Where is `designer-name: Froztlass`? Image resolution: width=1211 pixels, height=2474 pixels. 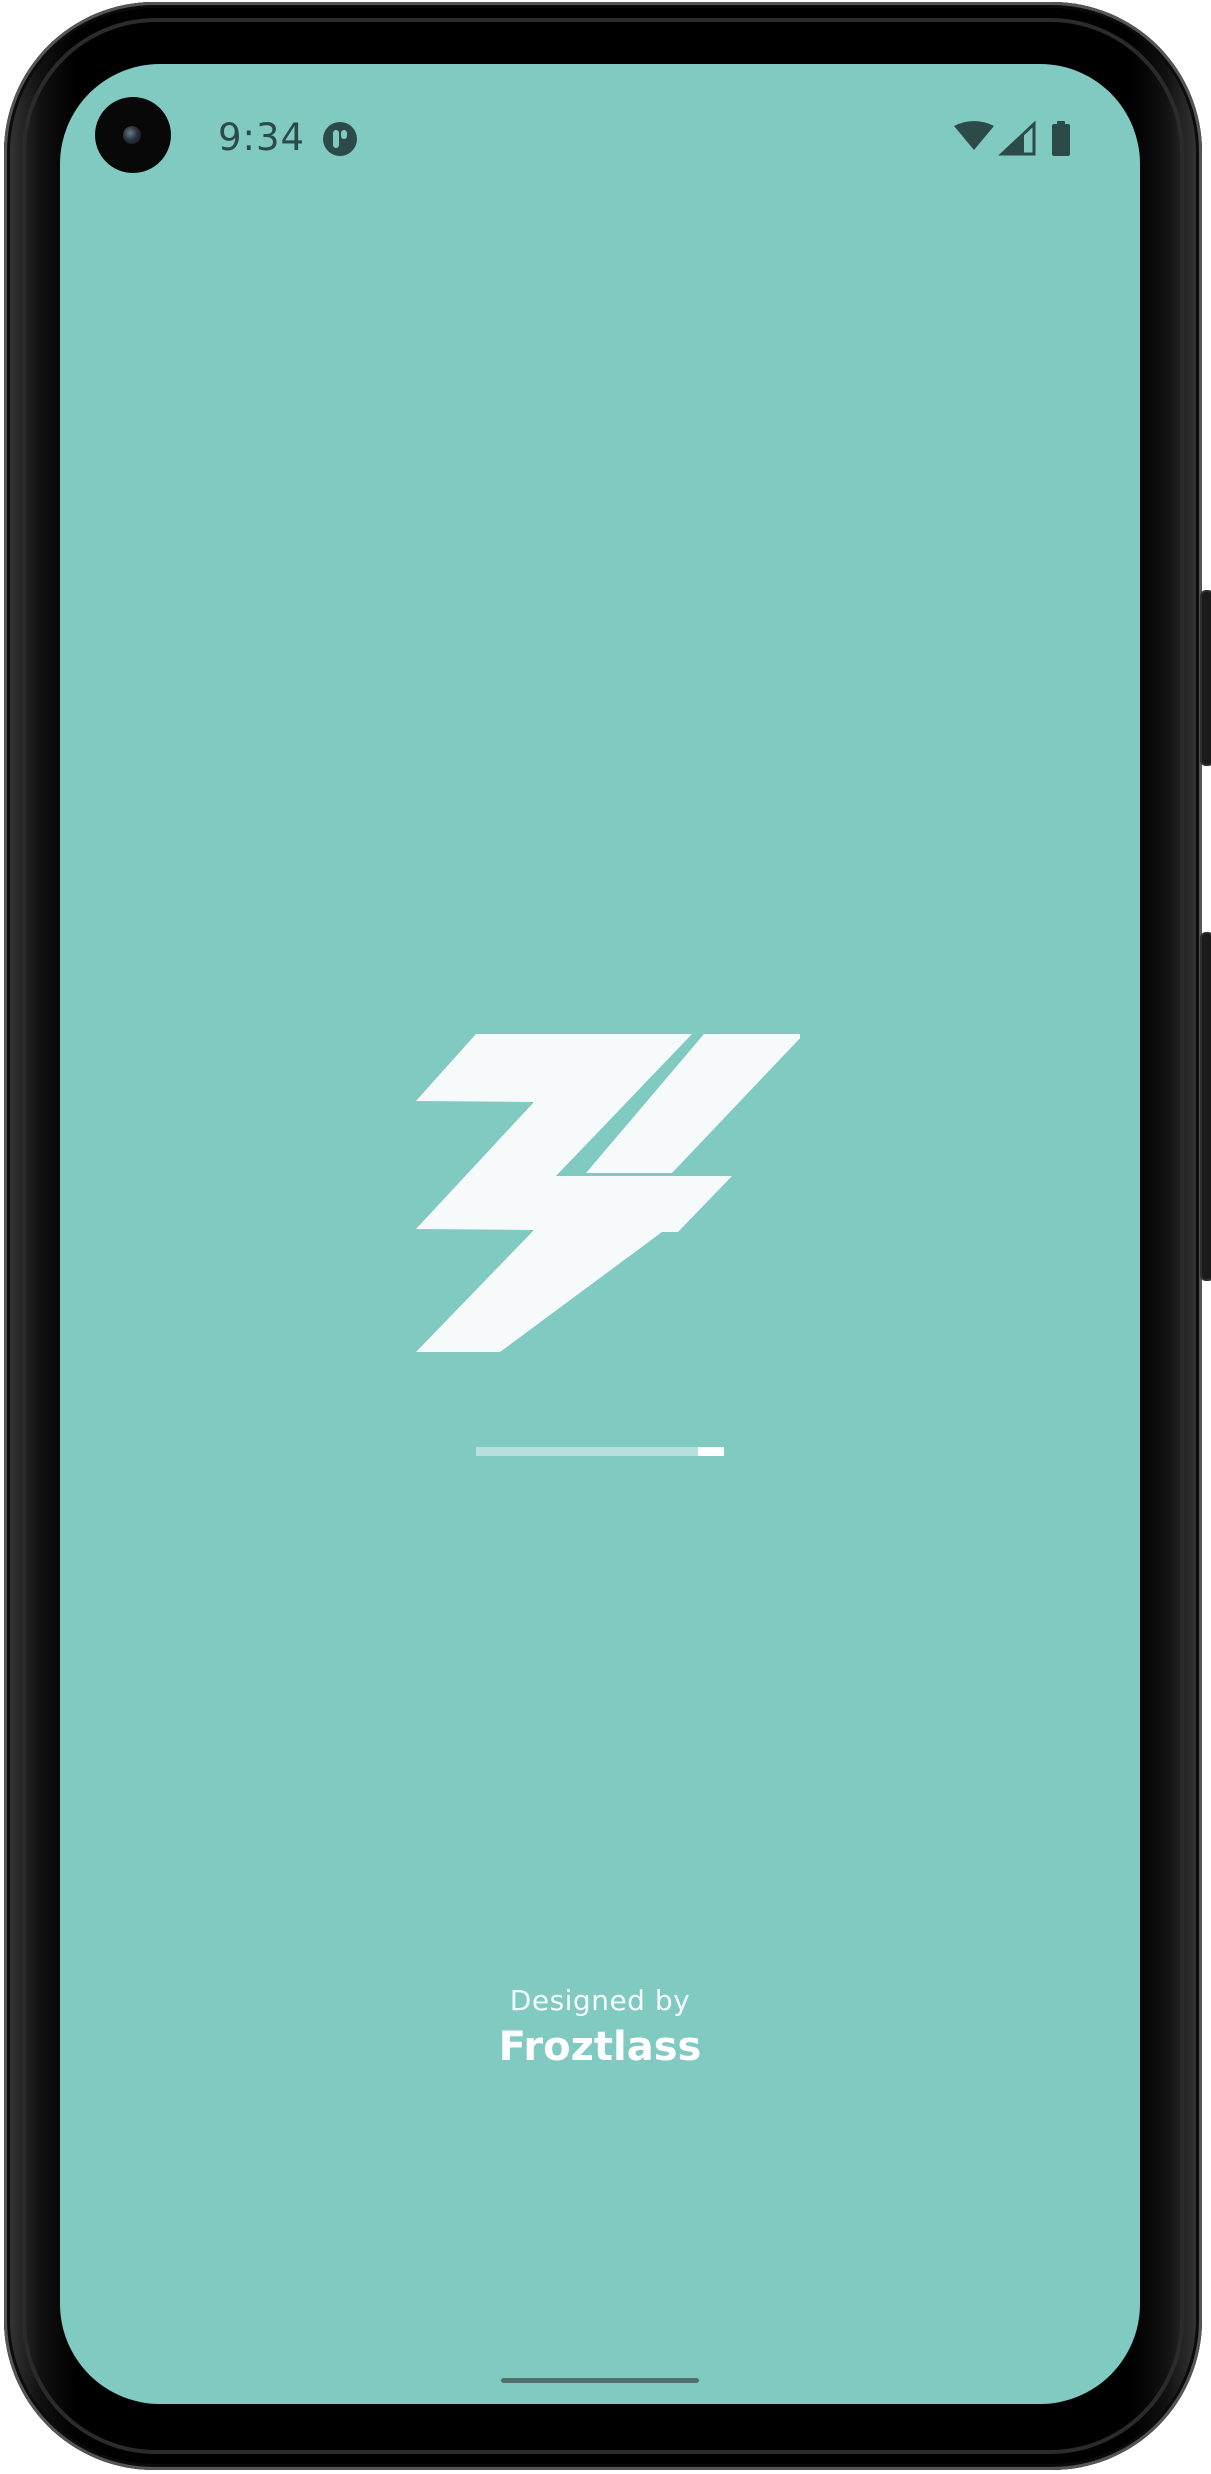
designer-name: Froztlass is located at coordinates (600, 2047).